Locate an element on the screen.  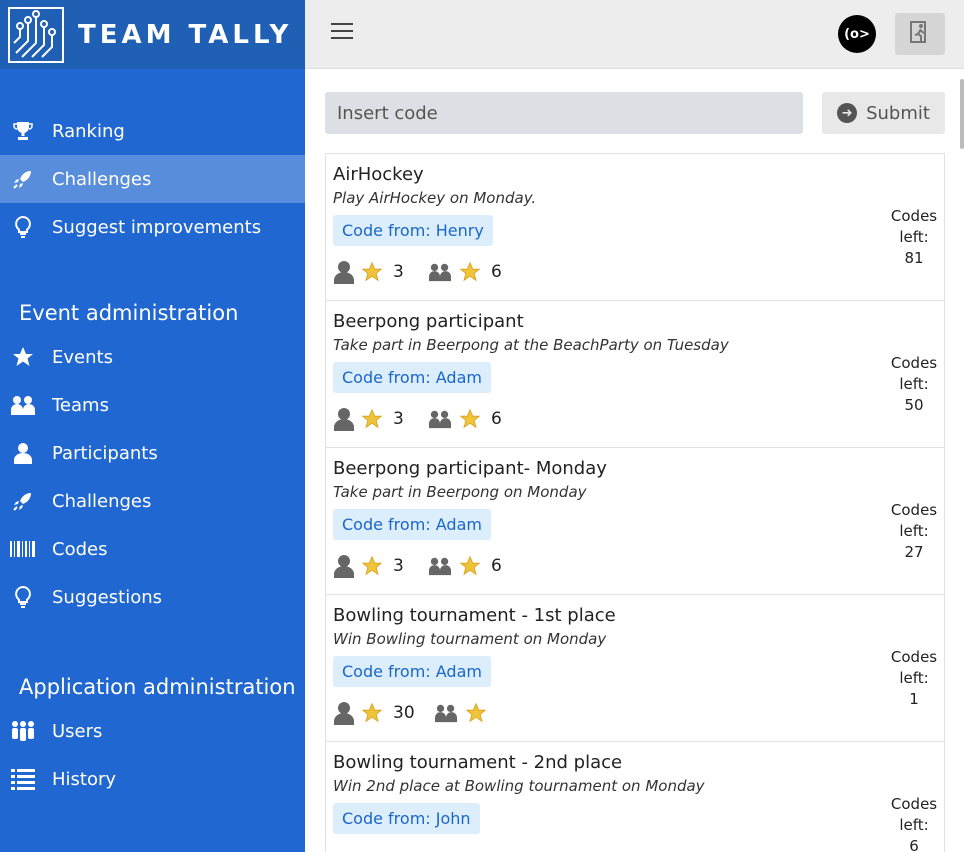
section-title-application-administration: Application administration is located at coordinates (157, 687).